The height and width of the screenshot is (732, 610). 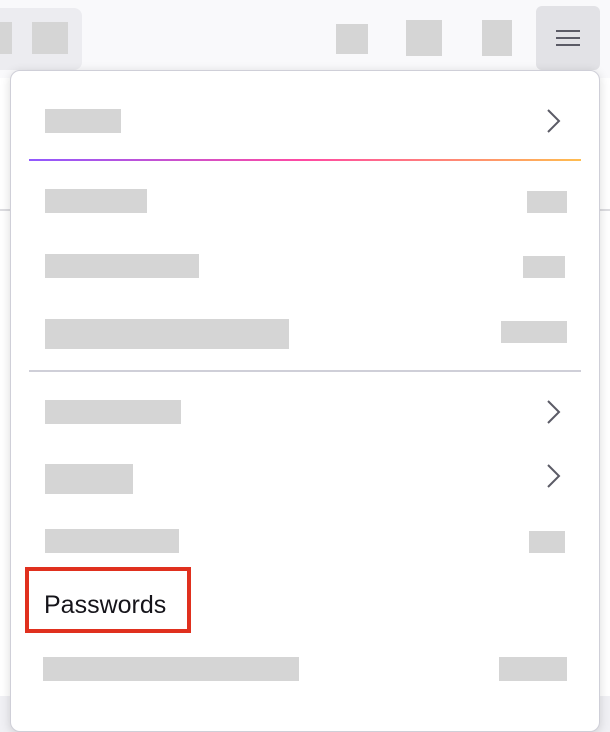 I want to click on open-menu-button, so click(x=568, y=38).